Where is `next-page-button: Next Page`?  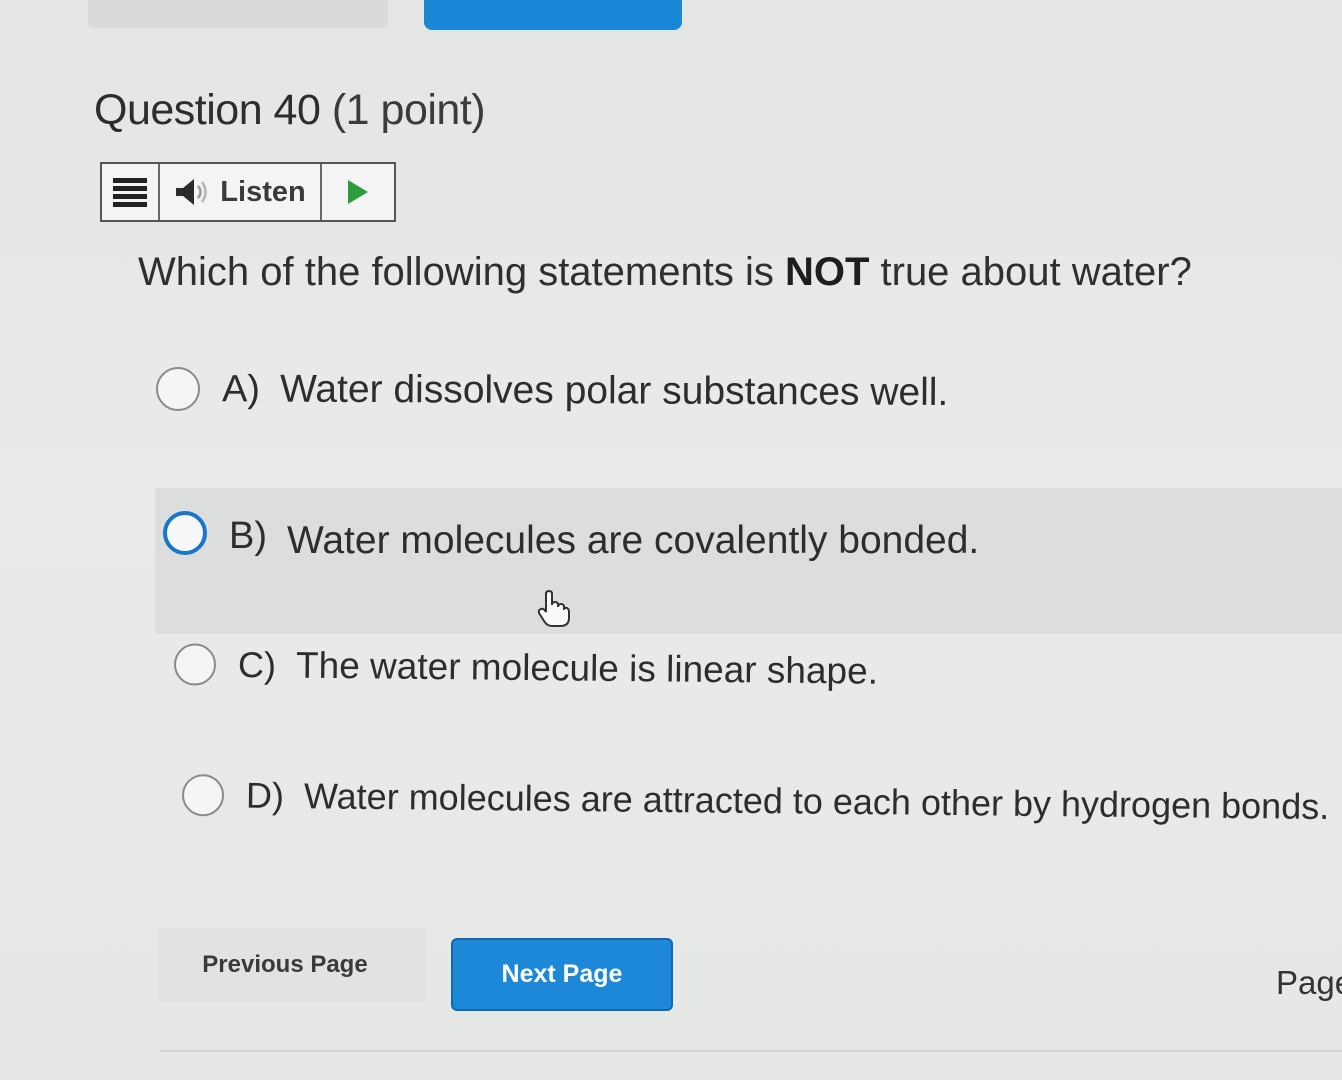 next-page-button: Next Page is located at coordinates (562, 974).